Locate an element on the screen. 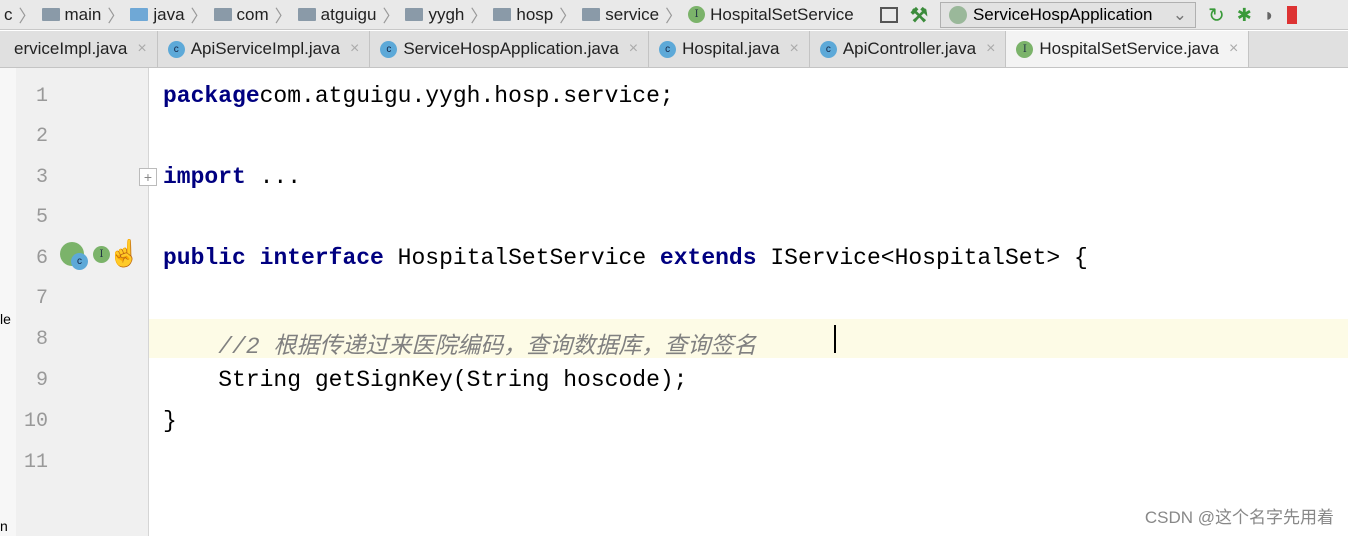  breadcrumb-label: main is located at coordinates (83, 14).